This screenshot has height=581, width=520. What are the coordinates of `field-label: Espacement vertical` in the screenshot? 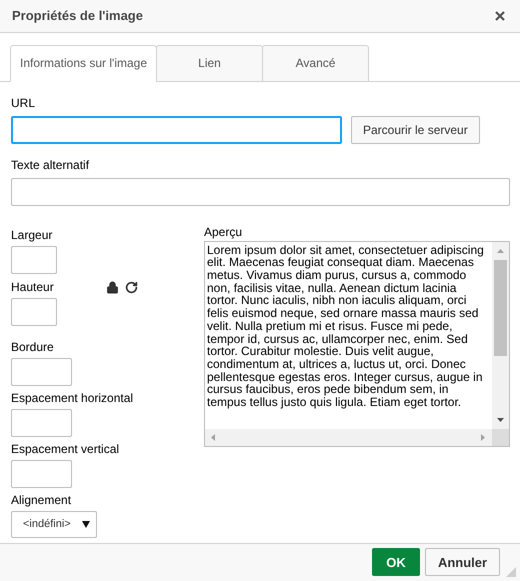 It's located at (65, 449).